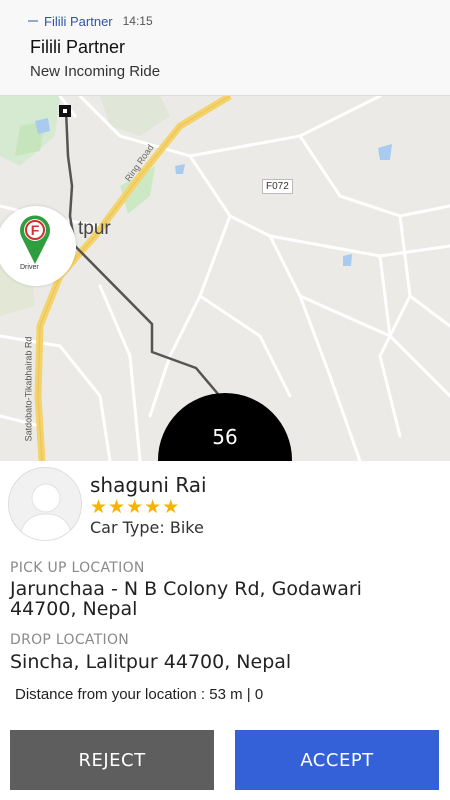  What do you see at coordinates (112, 760) in the screenshot?
I see `reject-button: REJECT` at bounding box center [112, 760].